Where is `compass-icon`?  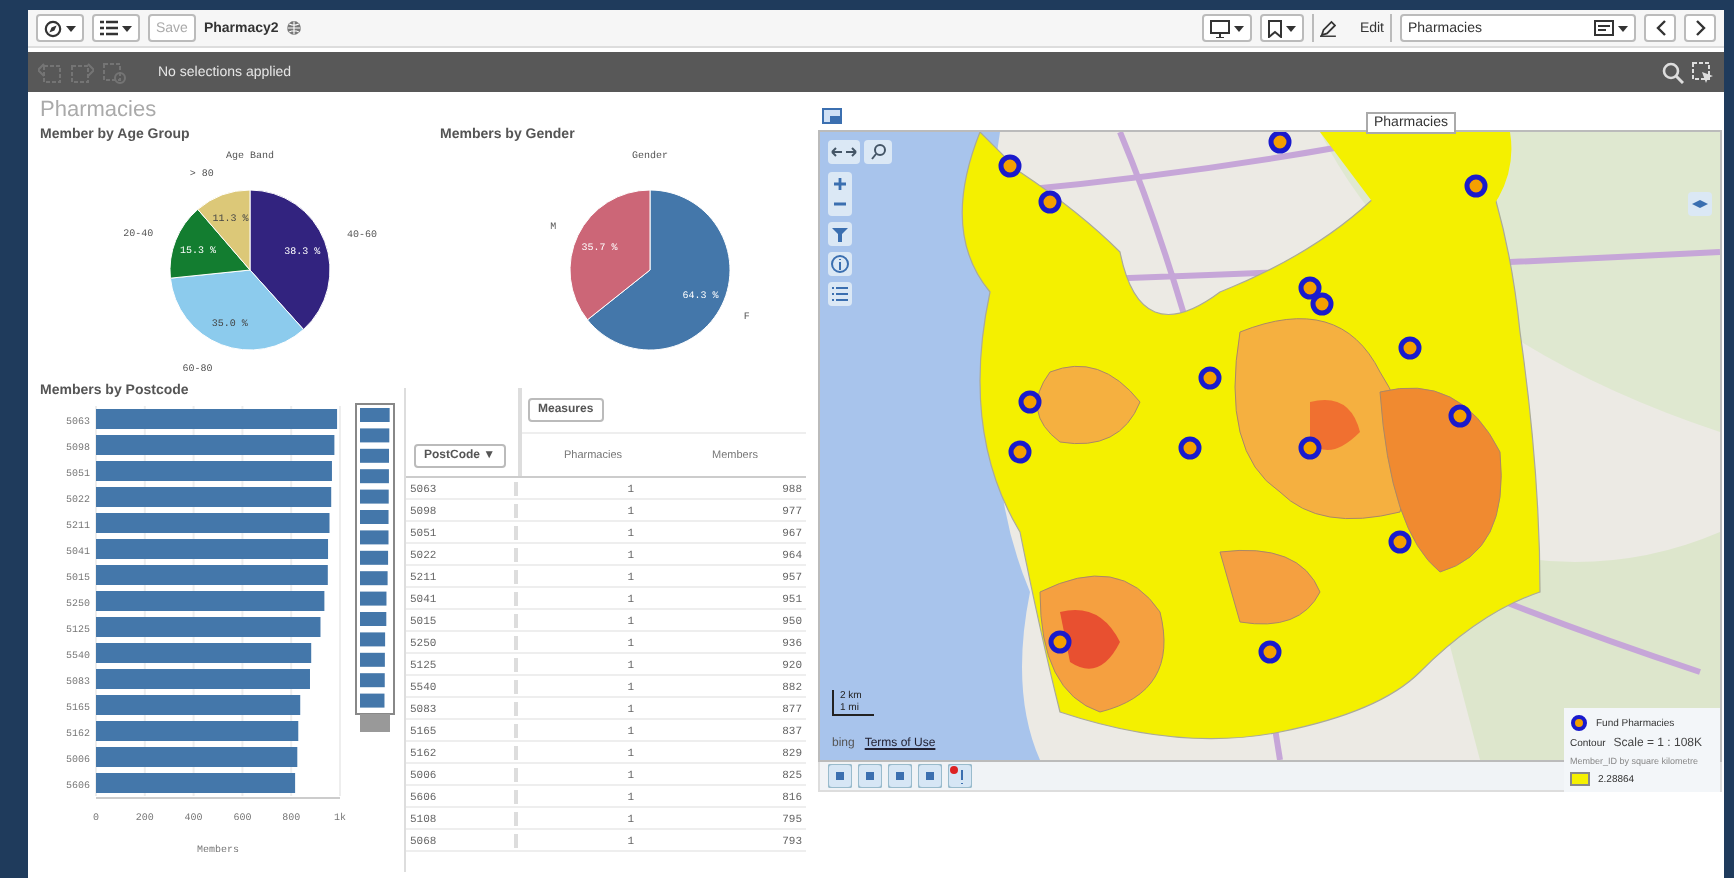 compass-icon is located at coordinates (53, 28).